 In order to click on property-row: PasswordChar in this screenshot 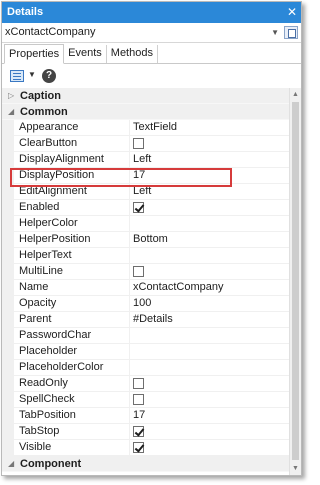, I will do `click(146, 336)`.